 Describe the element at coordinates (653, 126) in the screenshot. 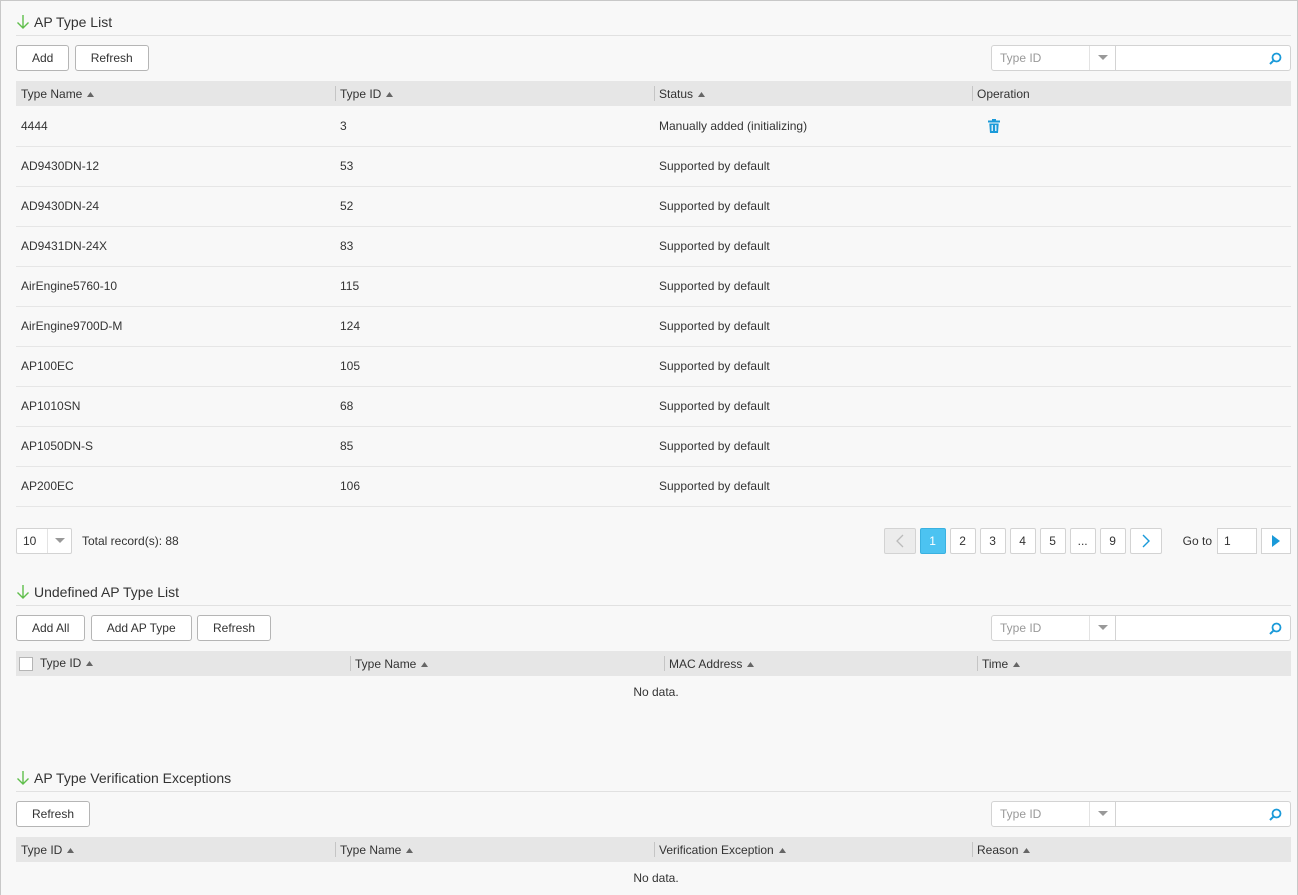

I see `table-row: 4444 3 Manually added (initializing)` at that location.